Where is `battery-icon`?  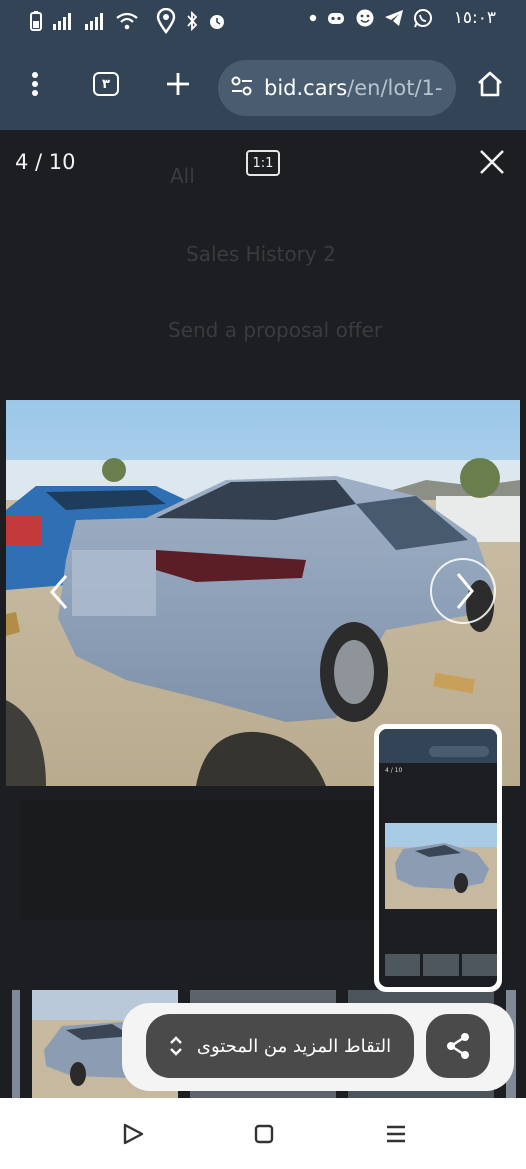 battery-icon is located at coordinates (36, 21).